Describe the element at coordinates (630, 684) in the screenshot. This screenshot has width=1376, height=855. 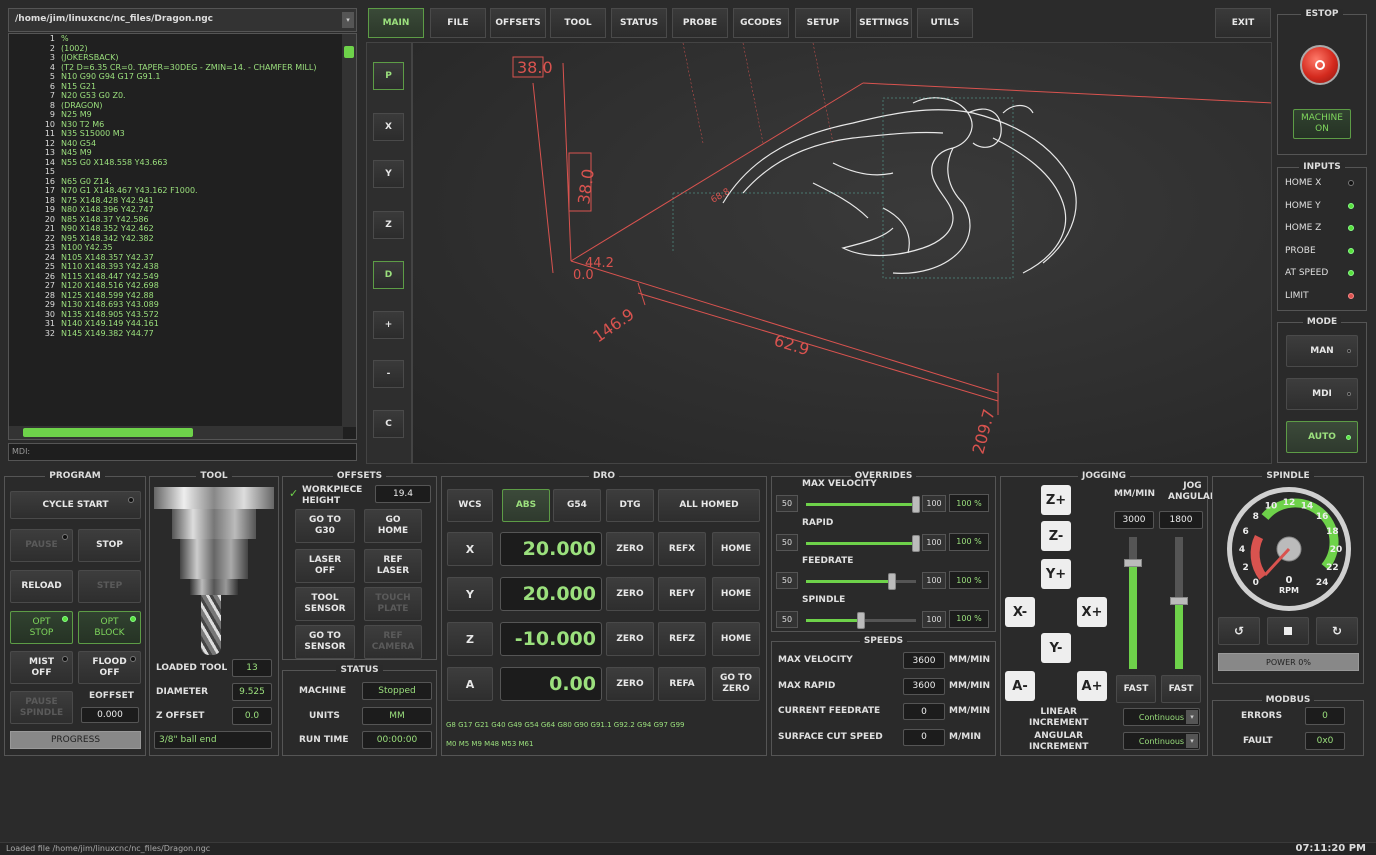
I see `zero-button-a: ZERO` at that location.